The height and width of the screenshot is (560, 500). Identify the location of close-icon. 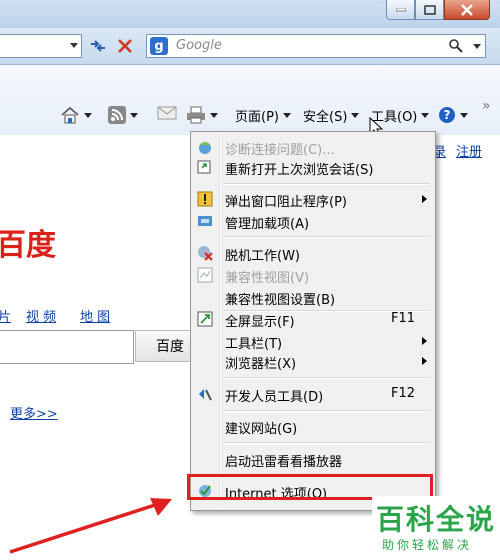
(467, 9).